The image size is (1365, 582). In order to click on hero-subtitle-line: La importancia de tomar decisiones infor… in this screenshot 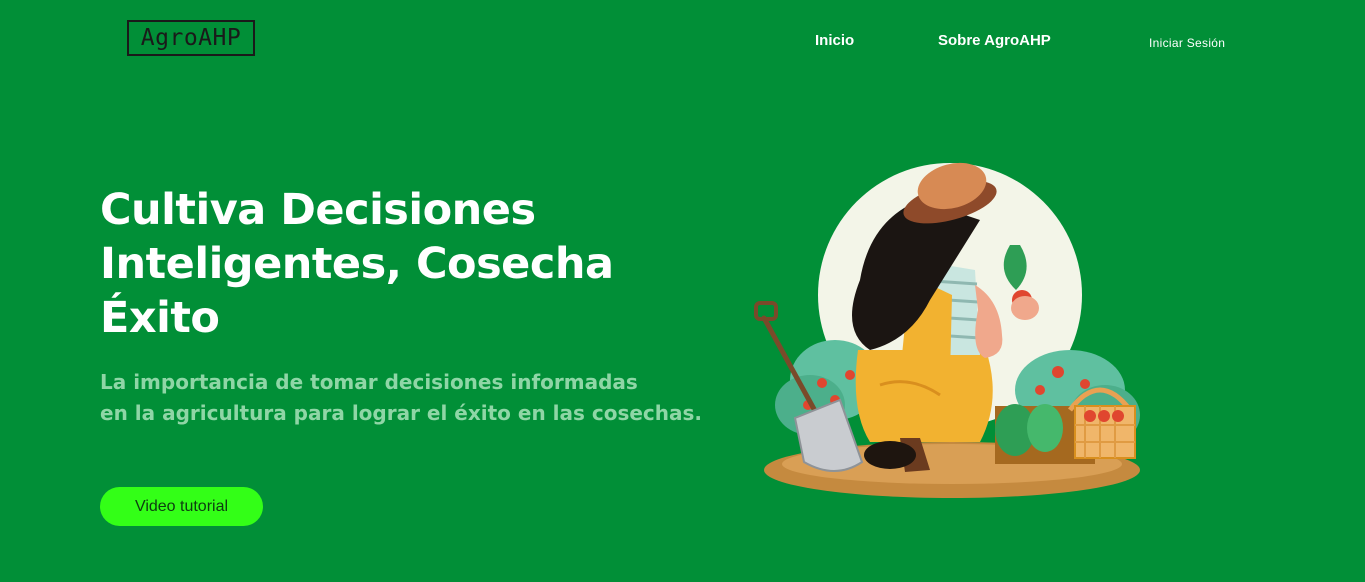, I will do `click(369, 382)`.